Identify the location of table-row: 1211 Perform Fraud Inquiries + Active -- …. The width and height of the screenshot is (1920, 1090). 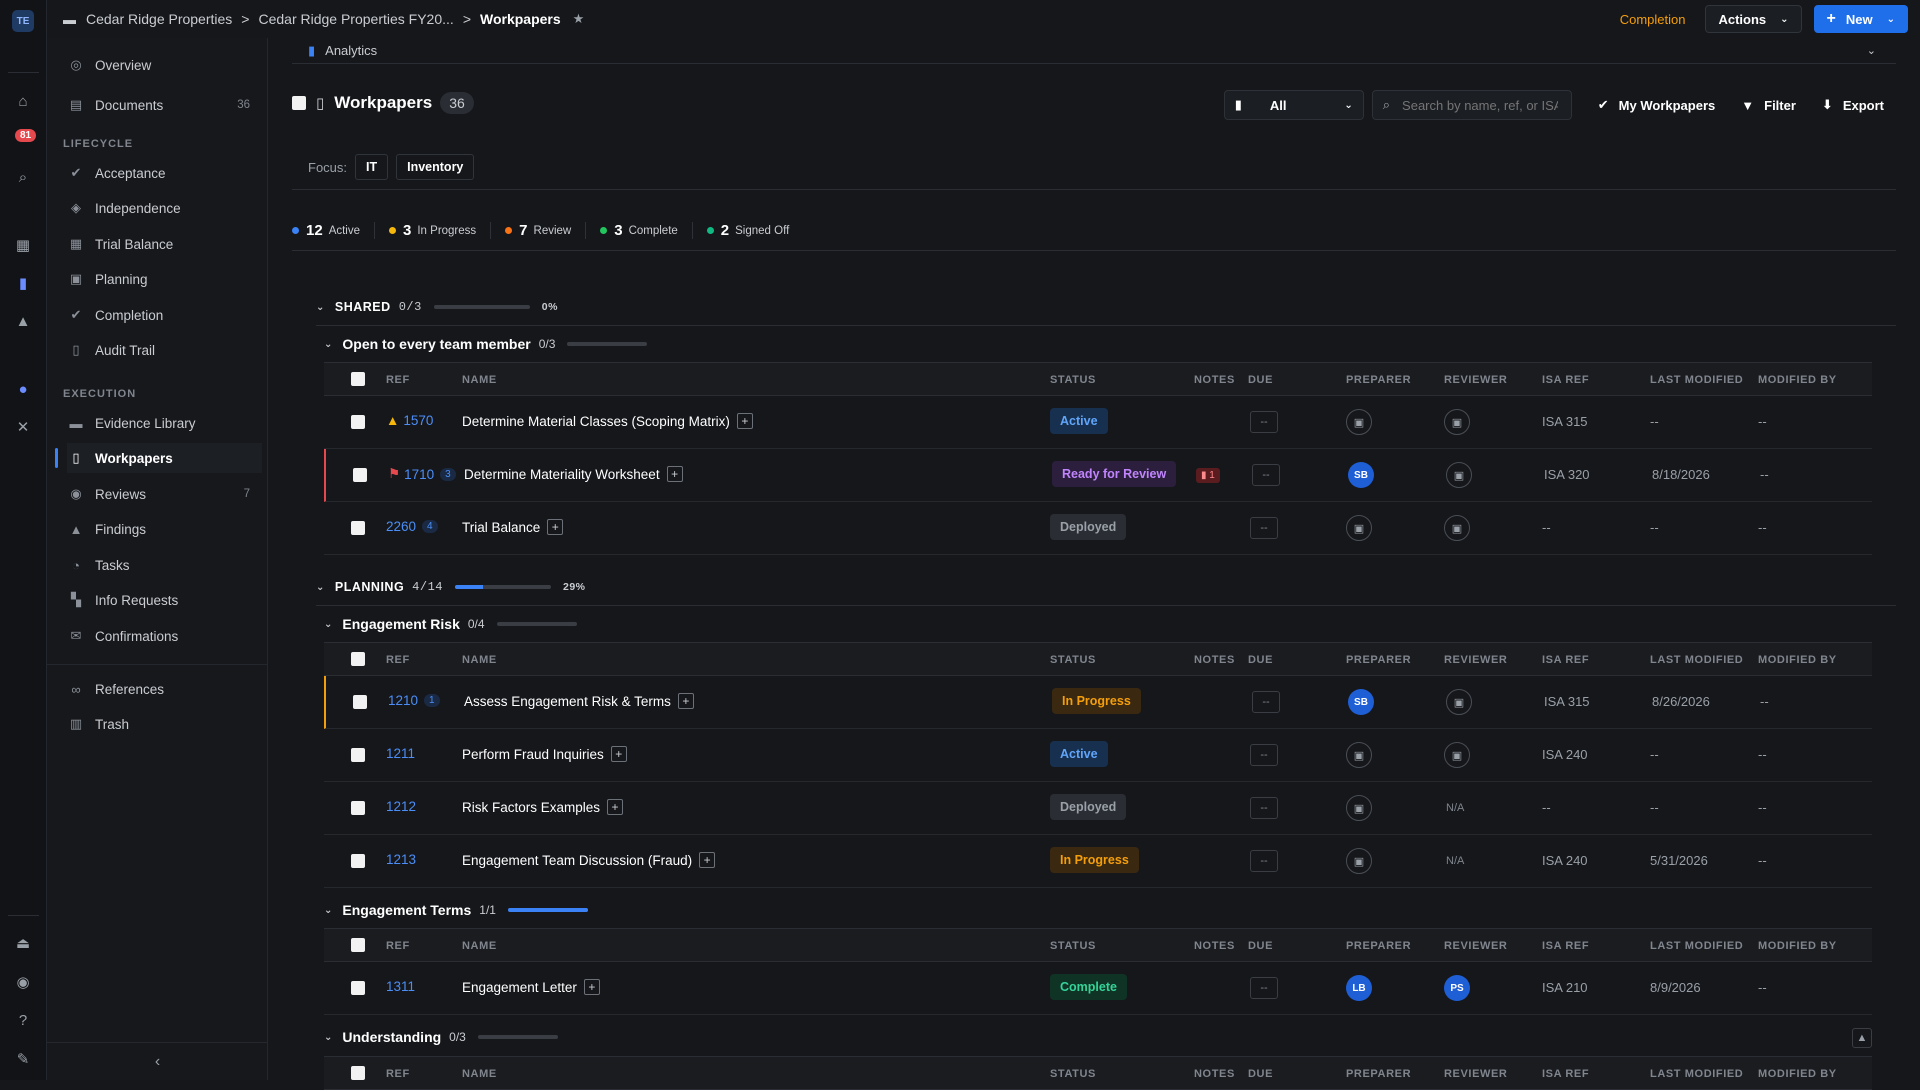
(1098, 755).